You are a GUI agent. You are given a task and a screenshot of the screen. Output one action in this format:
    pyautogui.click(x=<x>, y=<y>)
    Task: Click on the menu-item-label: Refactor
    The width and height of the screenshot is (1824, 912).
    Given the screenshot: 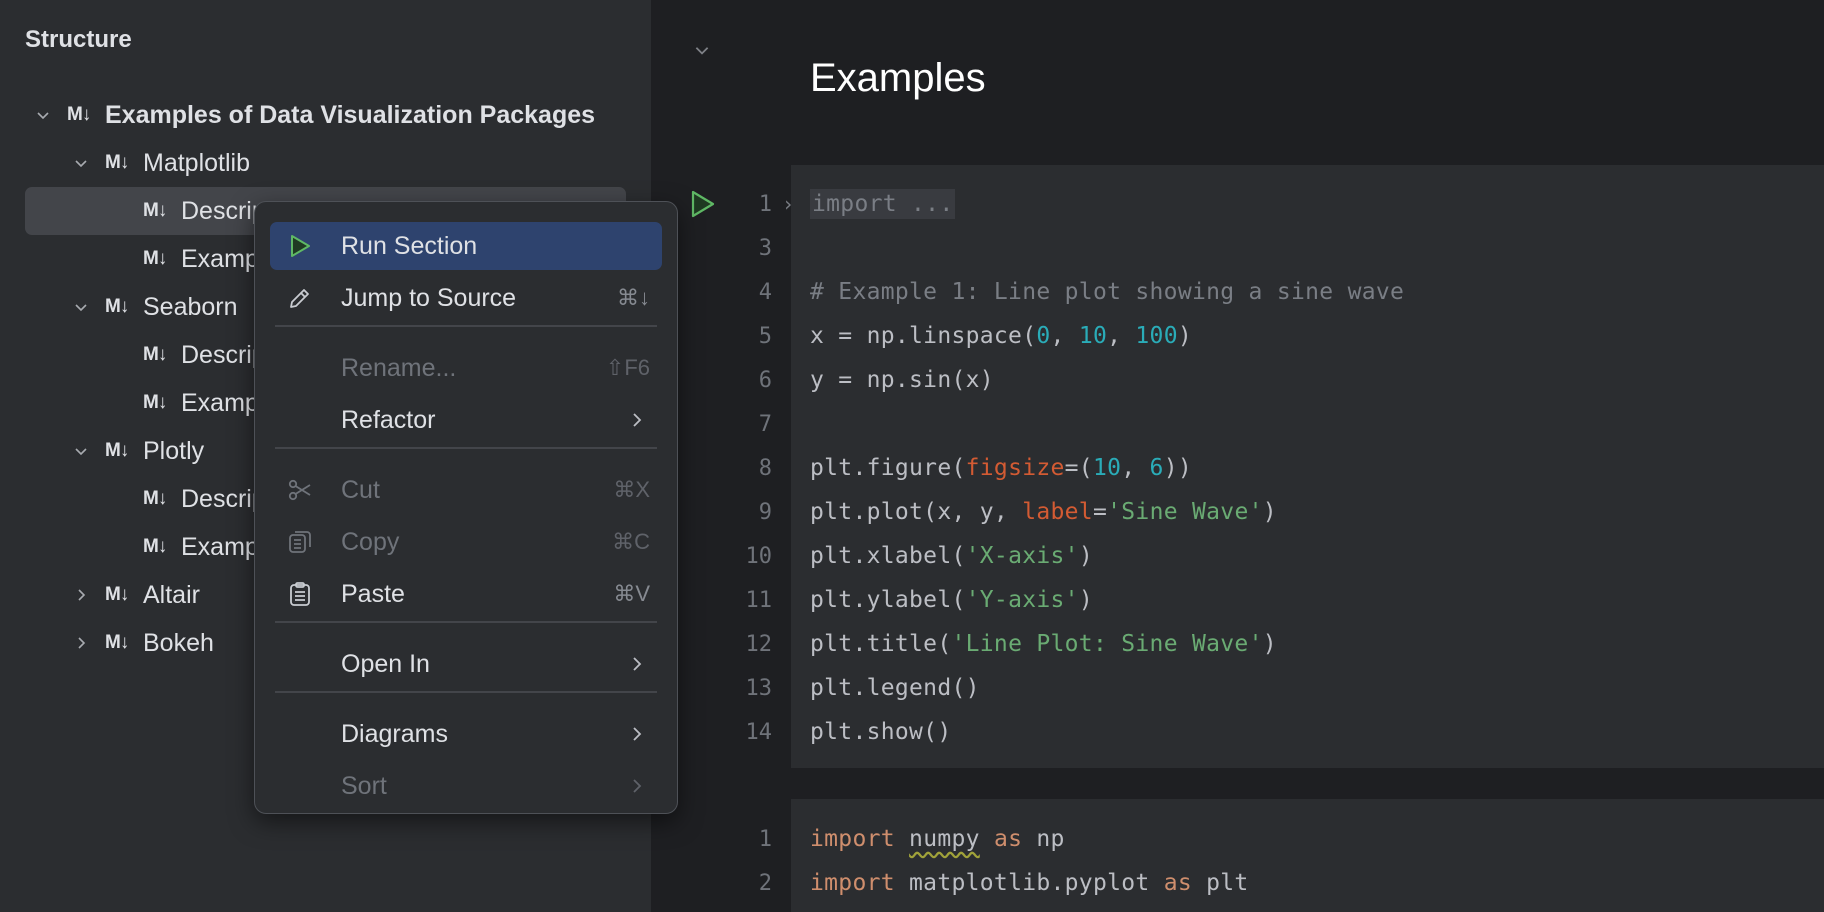 What is the action you would take?
    pyautogui.click(x=388, y=419)
    